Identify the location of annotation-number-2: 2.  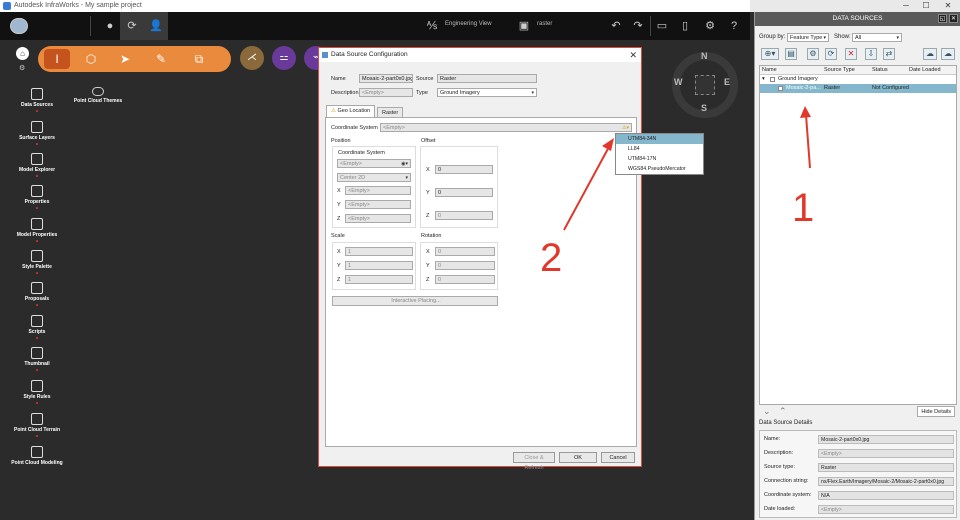
(551, 258).